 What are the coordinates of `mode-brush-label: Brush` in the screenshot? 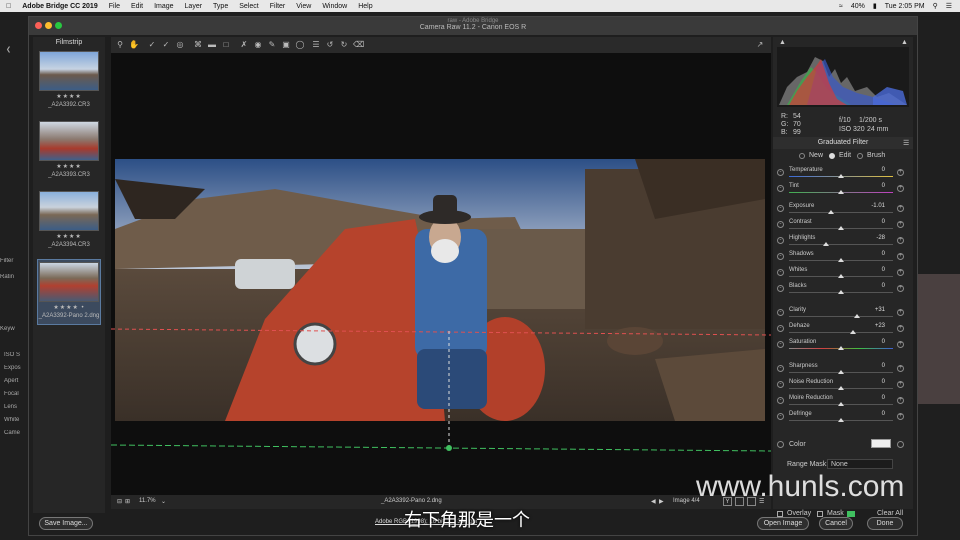 It's located at (876, 155).